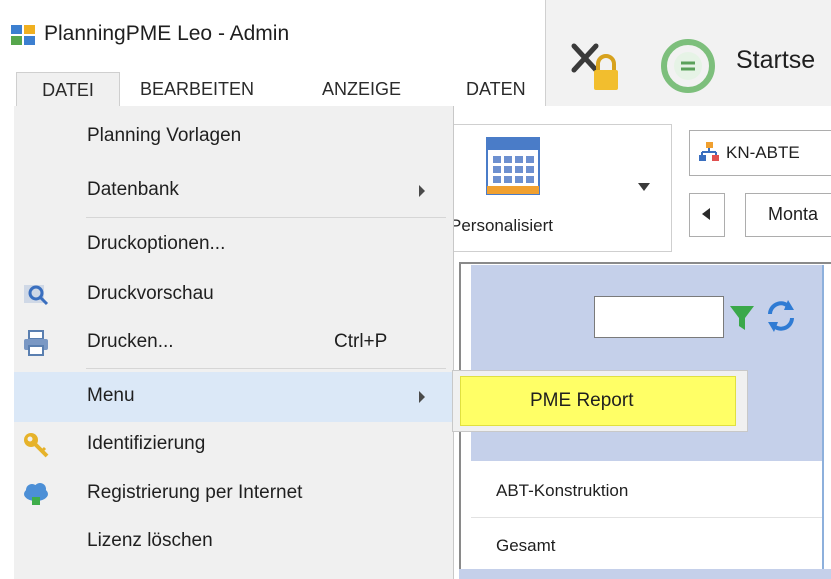  What do you see at coordinates (659, 317) in the screenshot?
I see `grid-search-input` at bounding box center [659, 317].